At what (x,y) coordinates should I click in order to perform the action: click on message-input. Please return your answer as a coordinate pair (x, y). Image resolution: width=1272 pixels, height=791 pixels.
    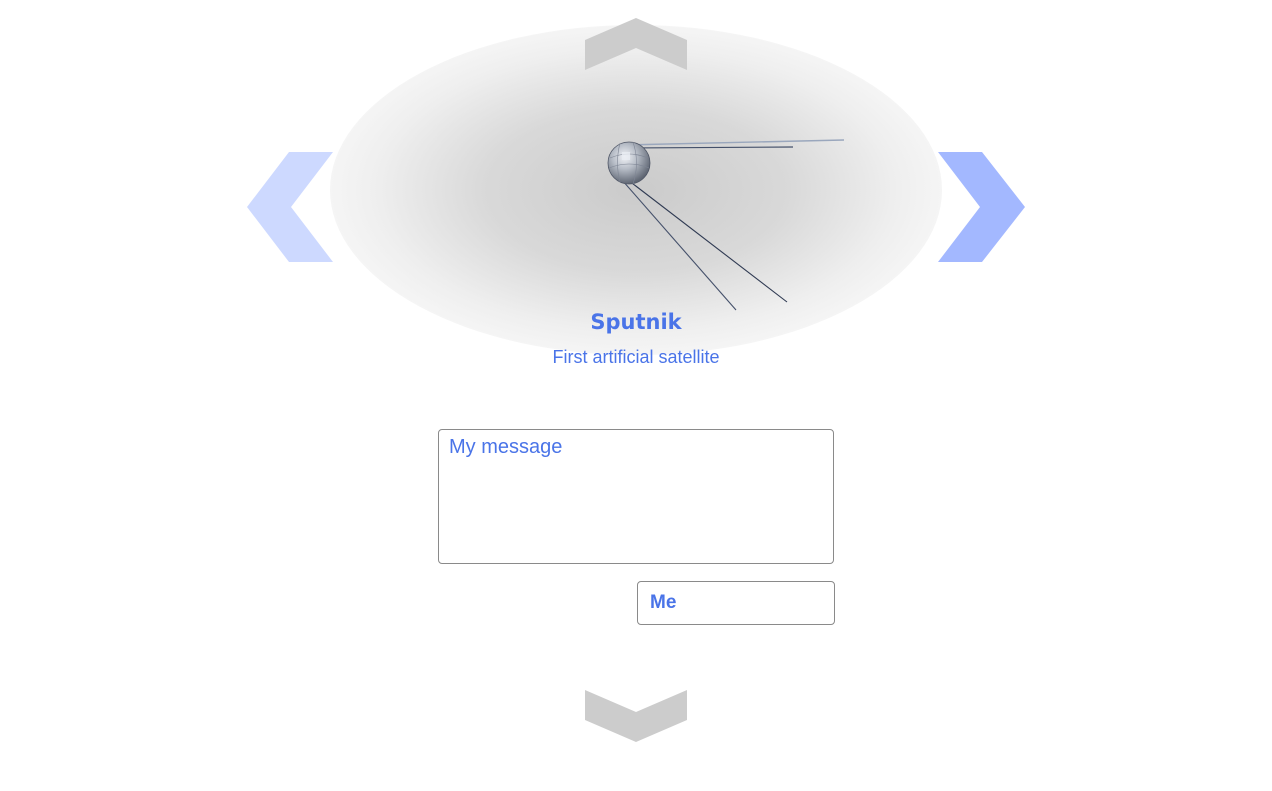
    Looking at the image, I should click on (636, 496).